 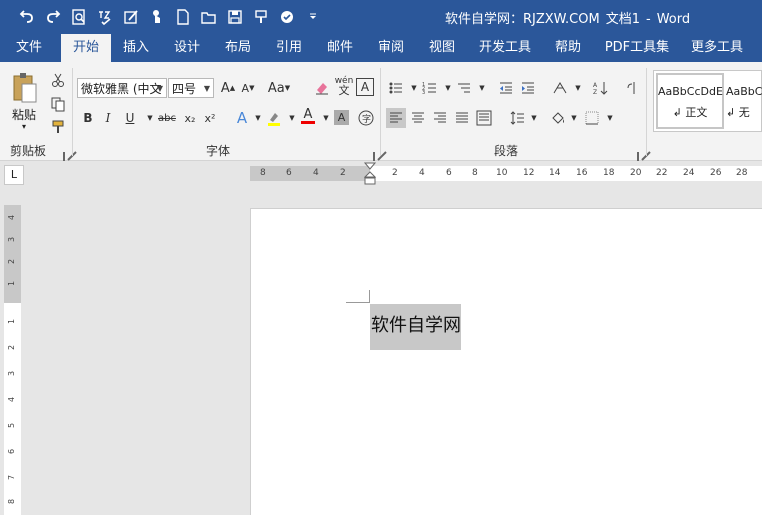 What do you see at coordinates (484, 118) in the screenshot?
I see `distribute-icon` at bounding box center [484, 118].